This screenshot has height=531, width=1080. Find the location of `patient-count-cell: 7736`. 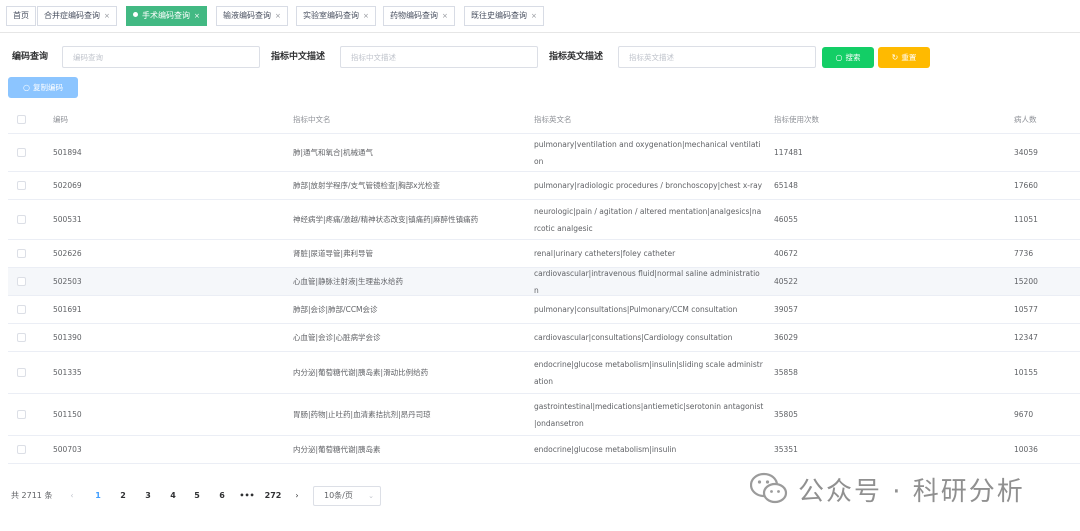

patient-count-cell: 7736 is located at coordinates (1024, 253).